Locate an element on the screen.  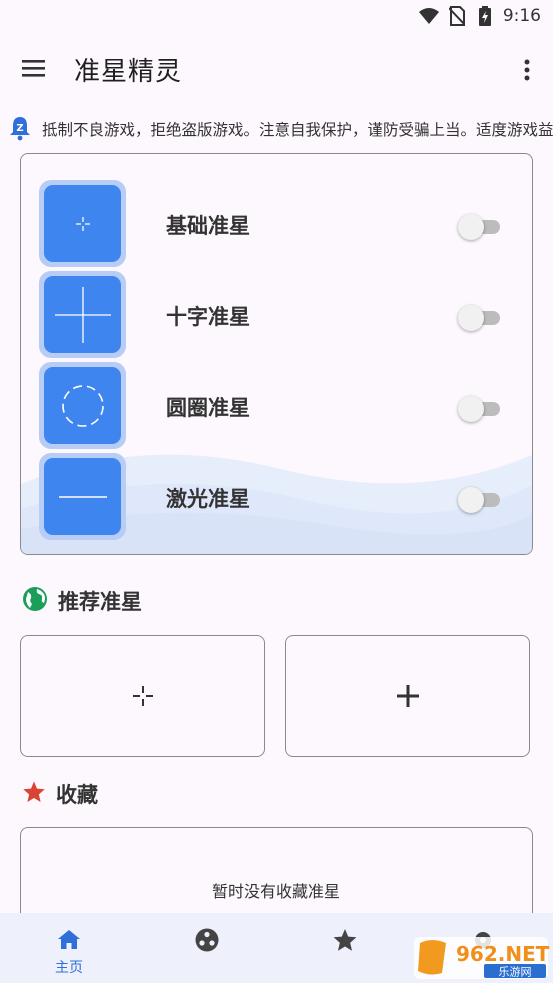
recommended-header: 推荐准星 is located at coordinates (82, 601).